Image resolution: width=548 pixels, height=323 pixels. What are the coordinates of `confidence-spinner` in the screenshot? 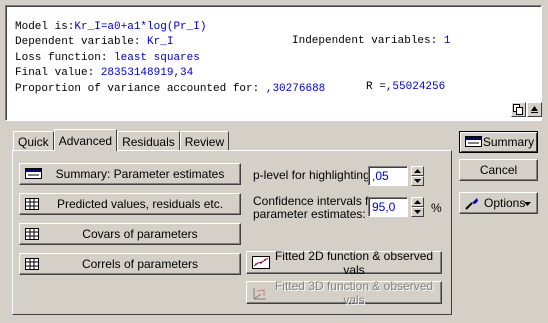 It's located at (417, 207).